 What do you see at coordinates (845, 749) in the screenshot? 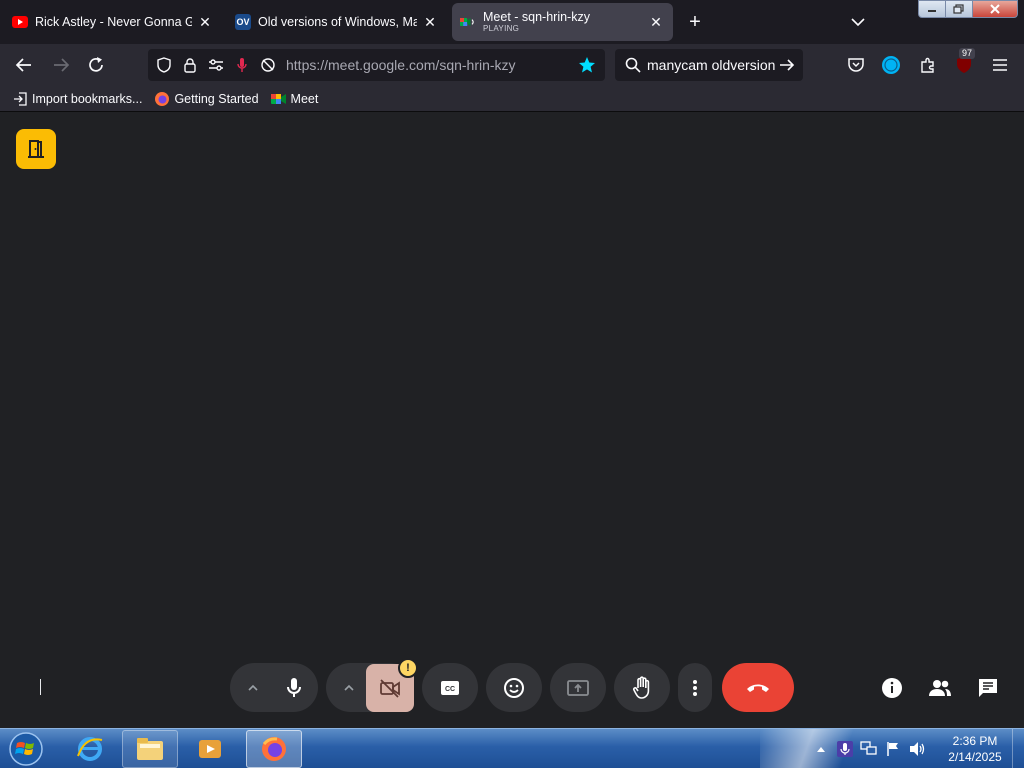
I see `microphone-tray-icon` at bounding box center [845, 749].